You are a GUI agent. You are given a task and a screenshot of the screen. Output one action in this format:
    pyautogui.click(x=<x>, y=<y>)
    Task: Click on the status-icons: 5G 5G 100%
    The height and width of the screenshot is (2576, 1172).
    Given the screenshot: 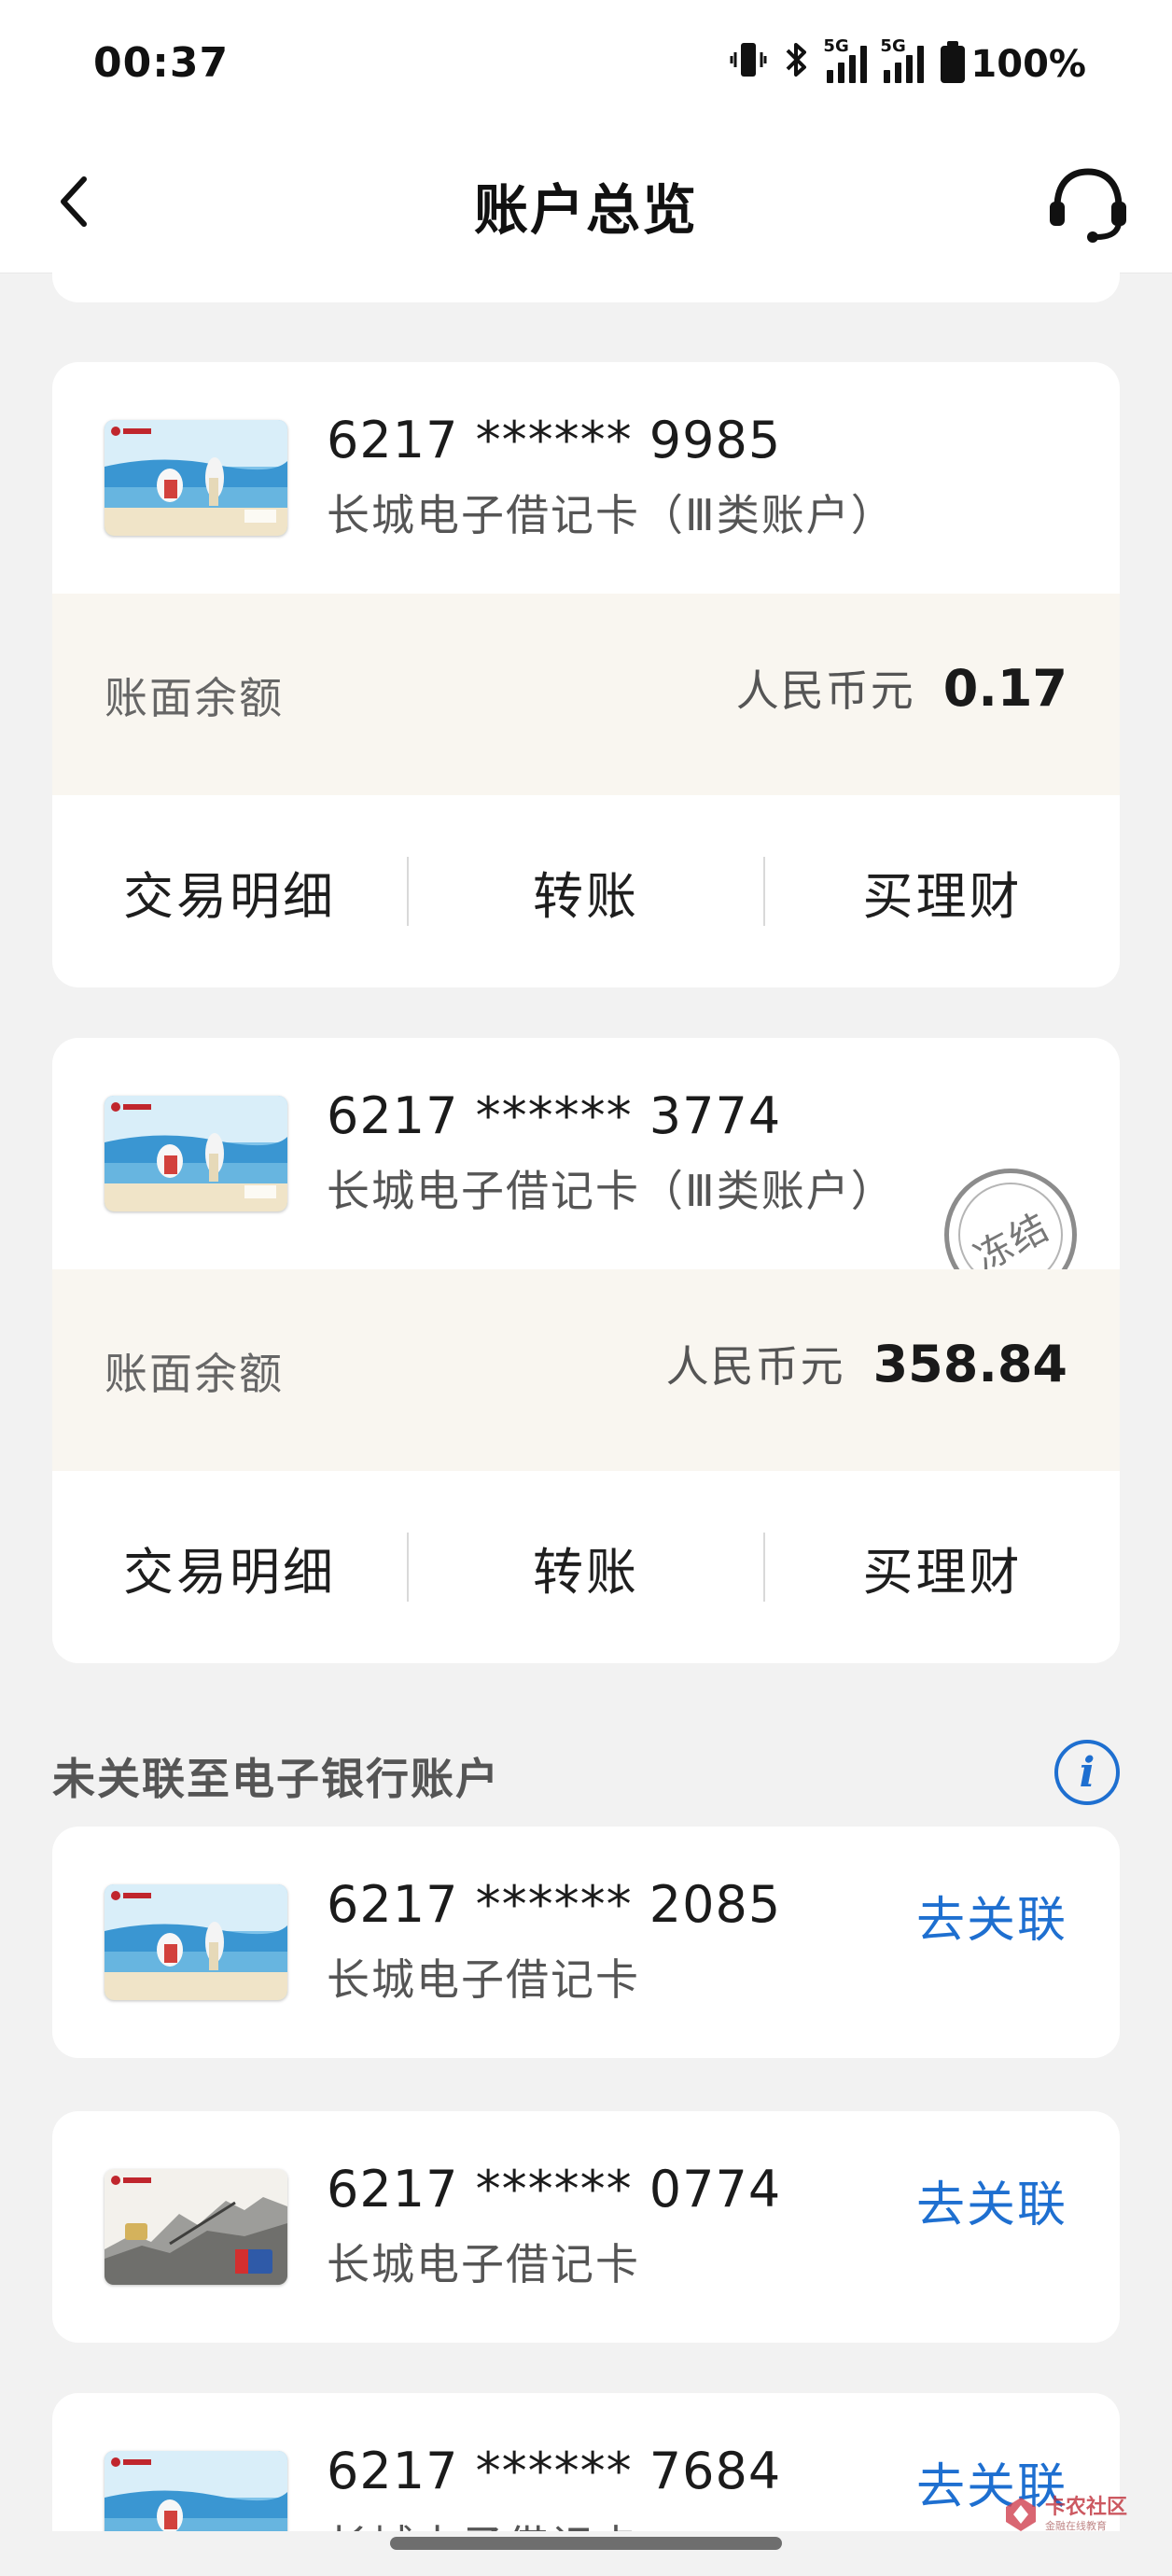 What is the action you would take?
    pyautogui.click(x=908, y=63)
    